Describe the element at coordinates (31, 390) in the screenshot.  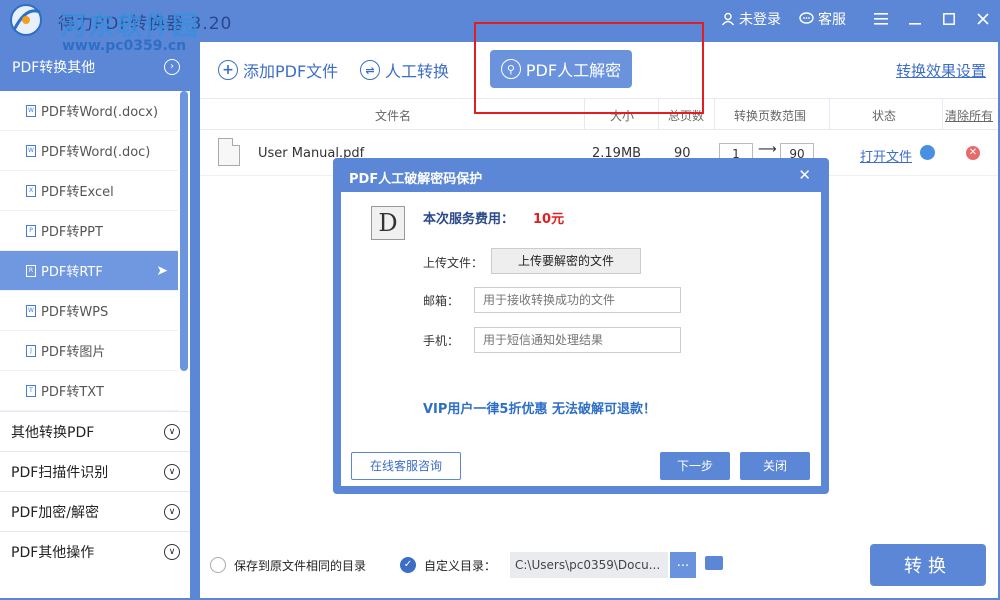
I see `file-type-icon: T` at that location.